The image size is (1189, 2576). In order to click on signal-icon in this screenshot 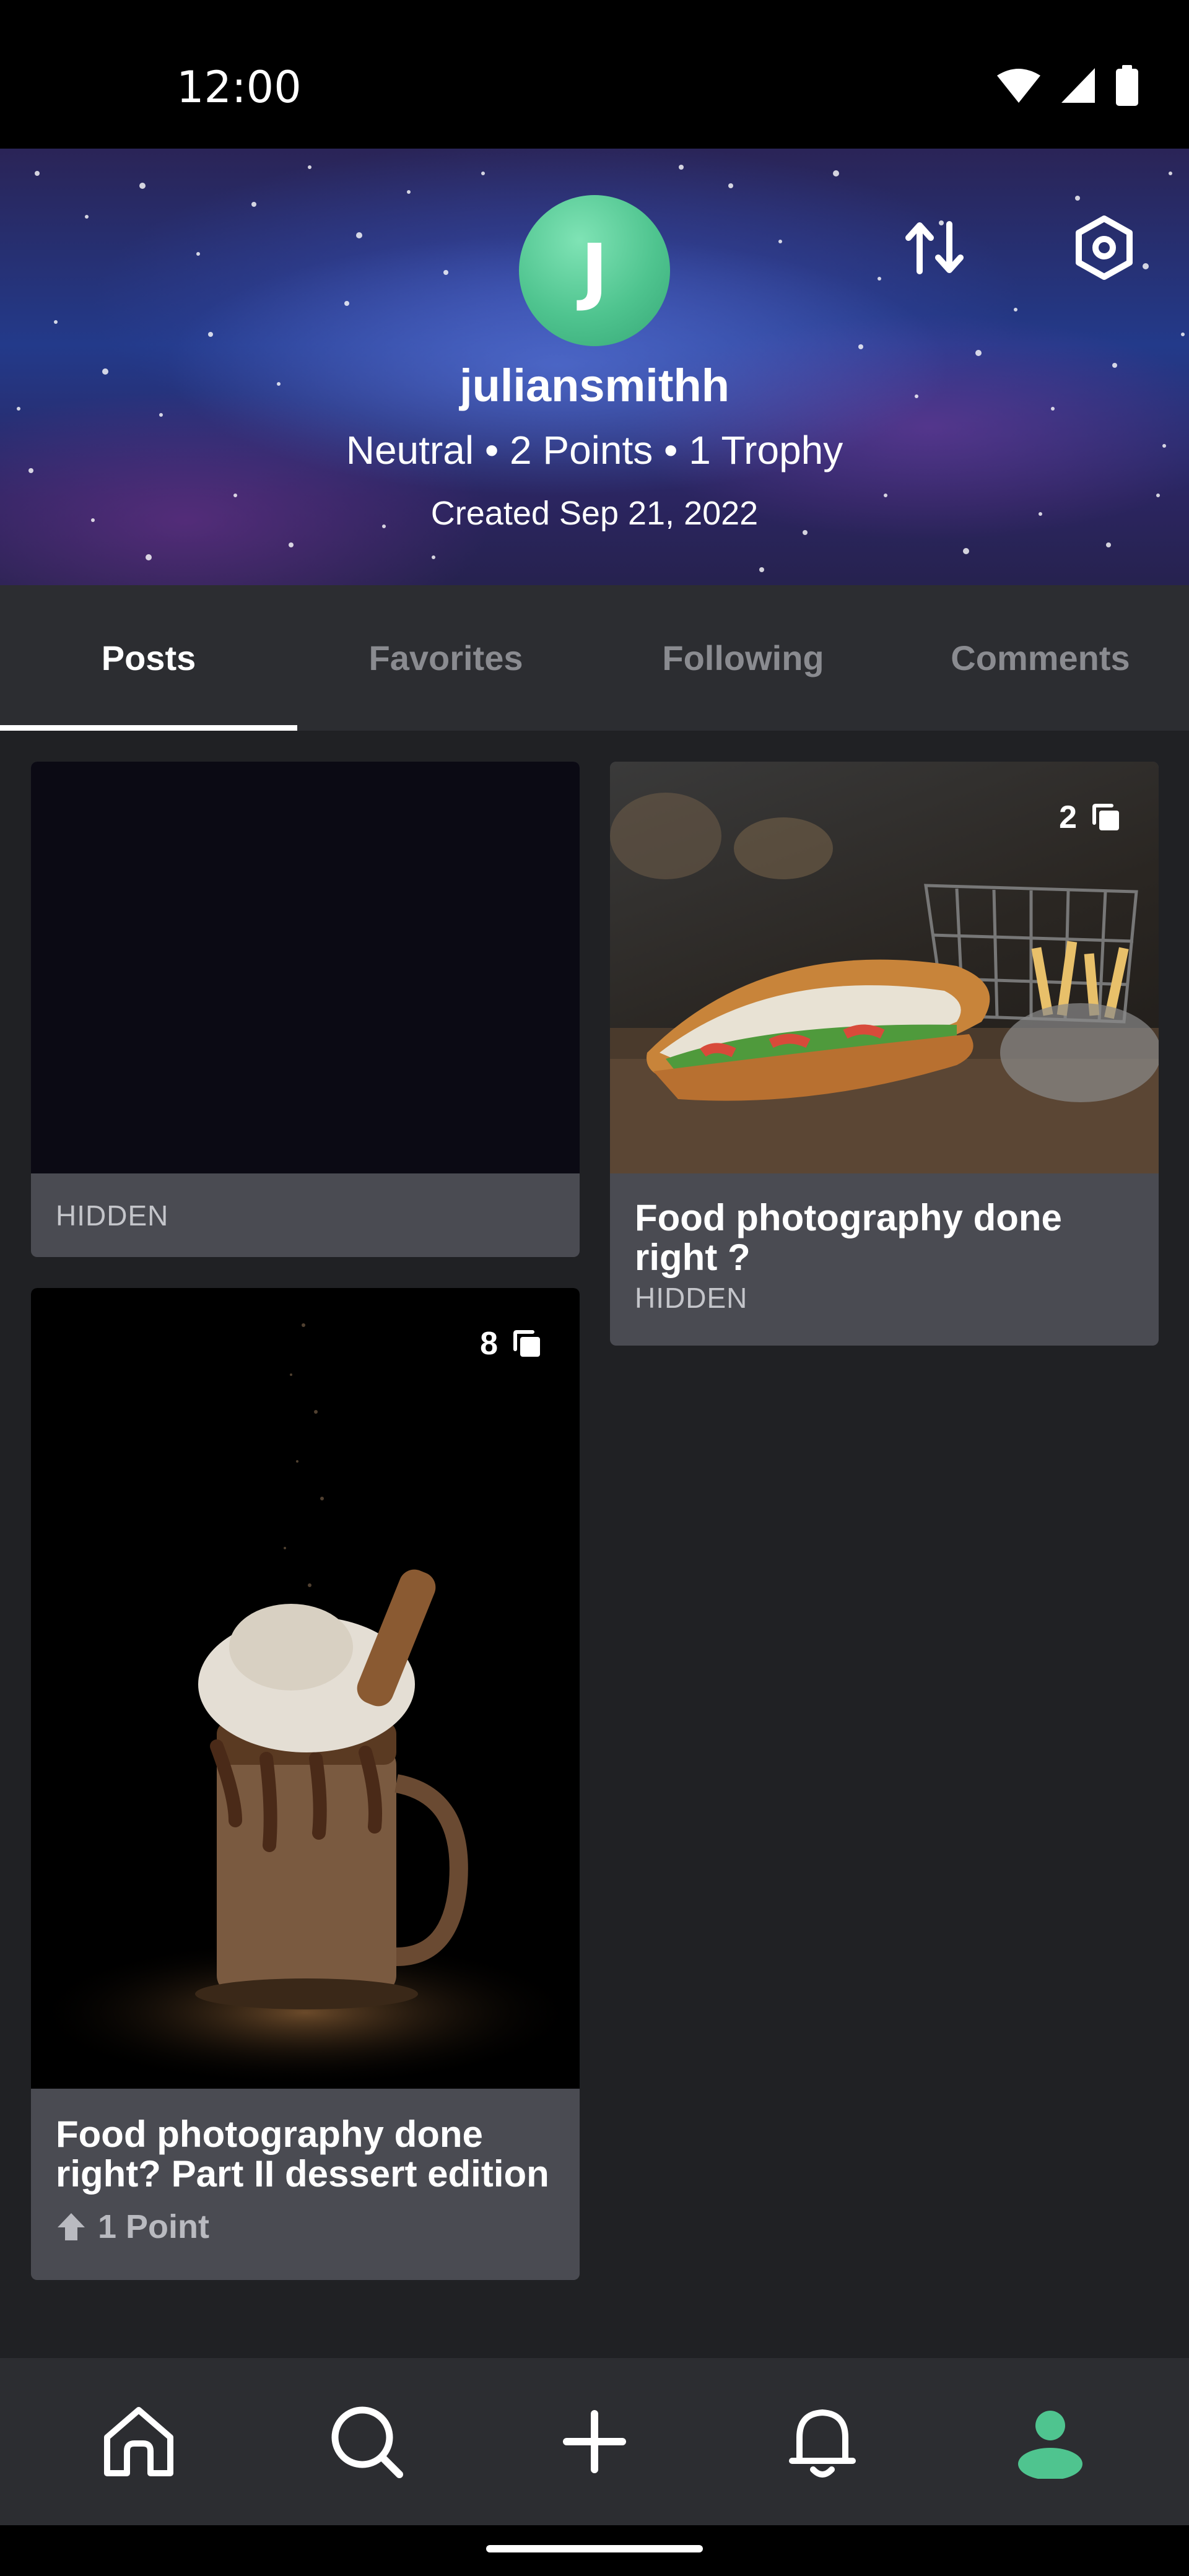, I will do `click(1078, 87)`.